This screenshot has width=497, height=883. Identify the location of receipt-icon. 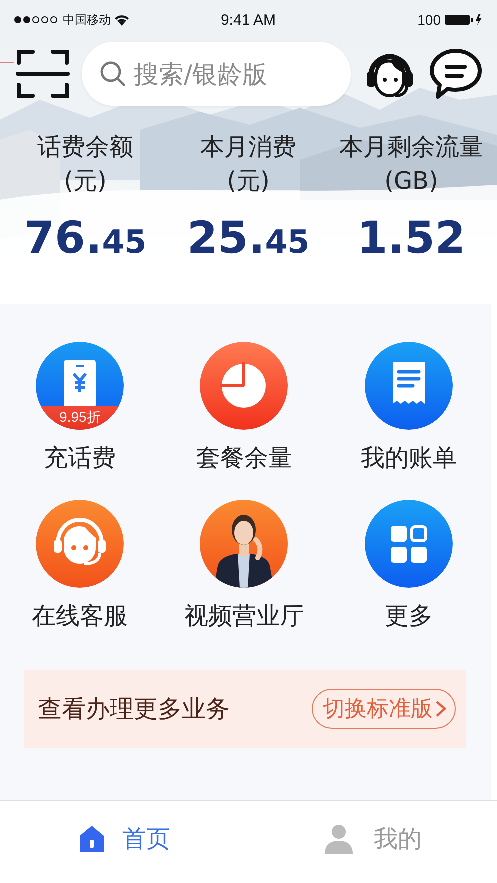
(408, 386).